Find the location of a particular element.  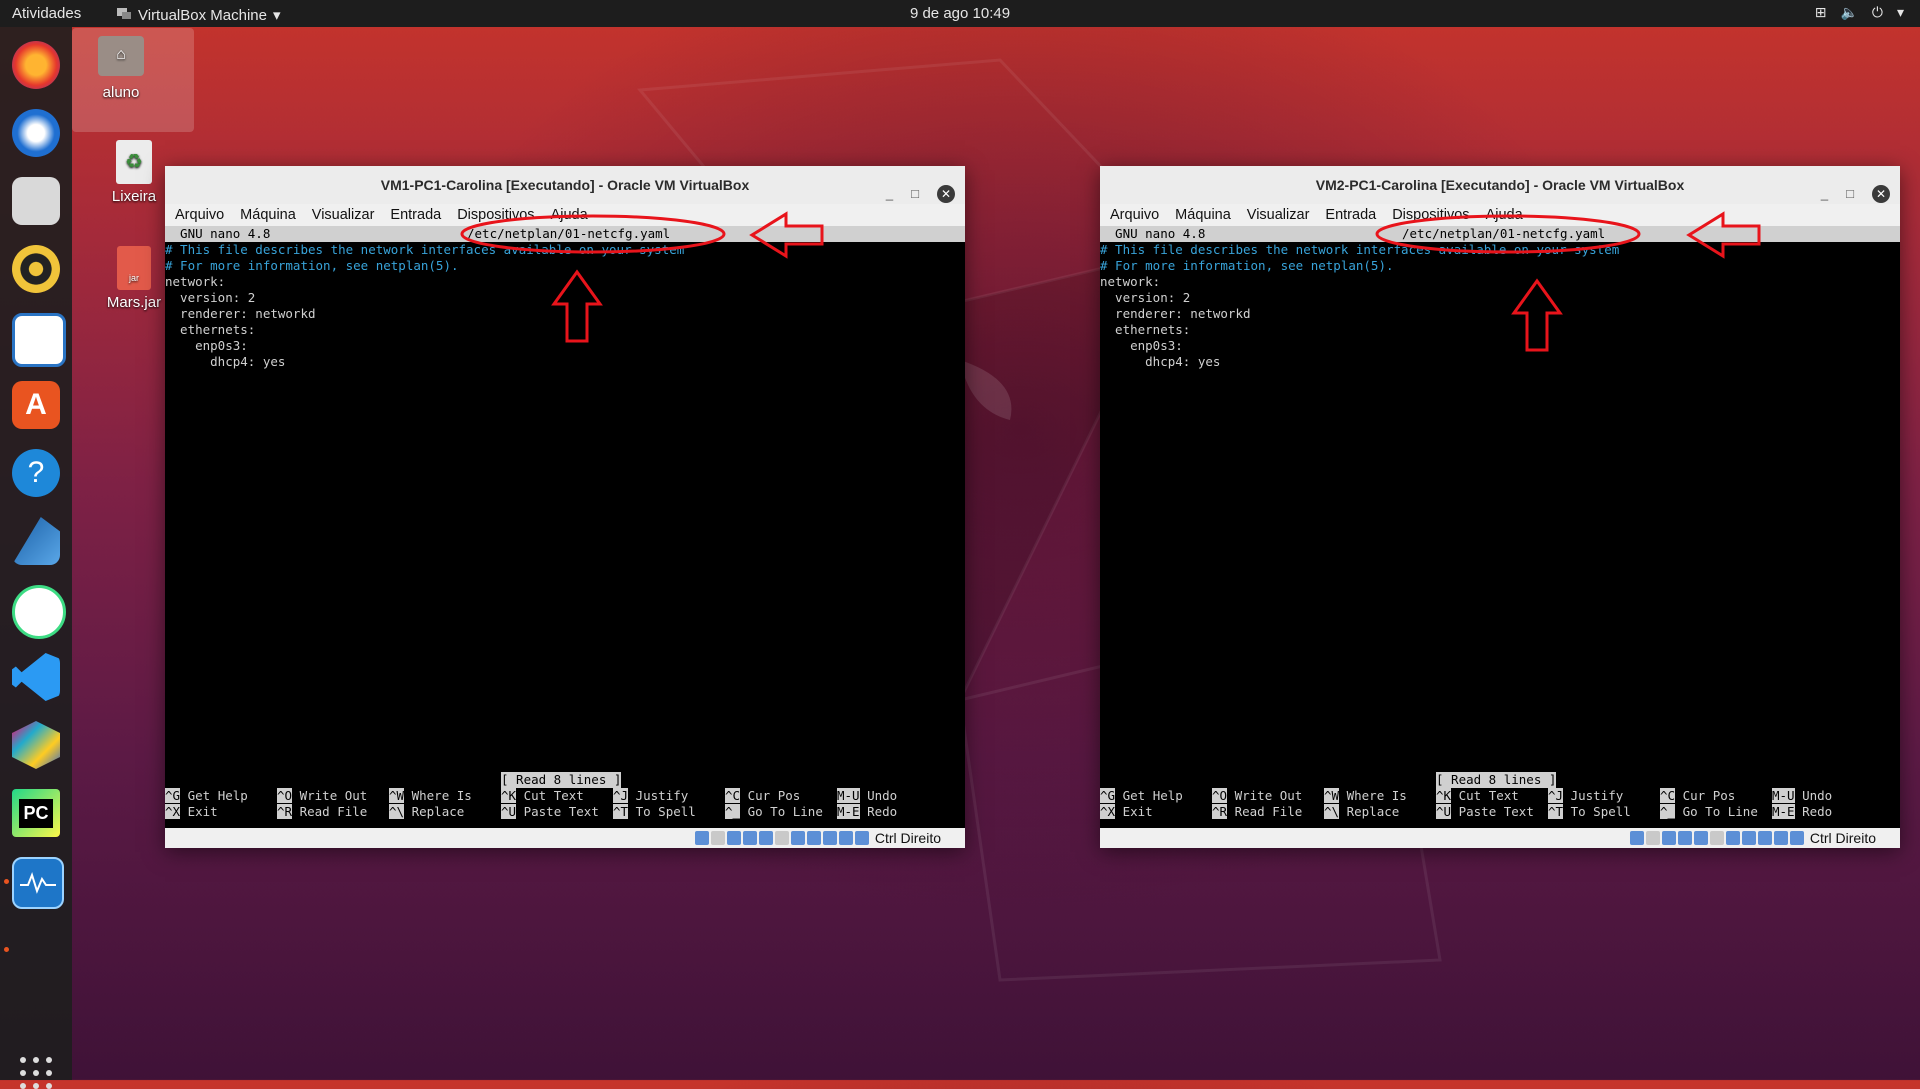

shortcut-key: ^G is located at coordinates (173, 795).